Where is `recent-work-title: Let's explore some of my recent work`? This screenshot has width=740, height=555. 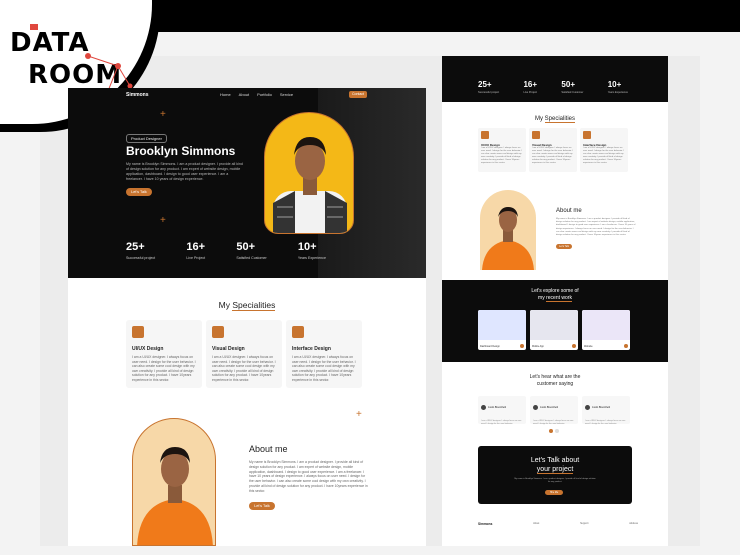 recent-work-title: Let's explore some of my recent work is located at coordinates (555, 295).